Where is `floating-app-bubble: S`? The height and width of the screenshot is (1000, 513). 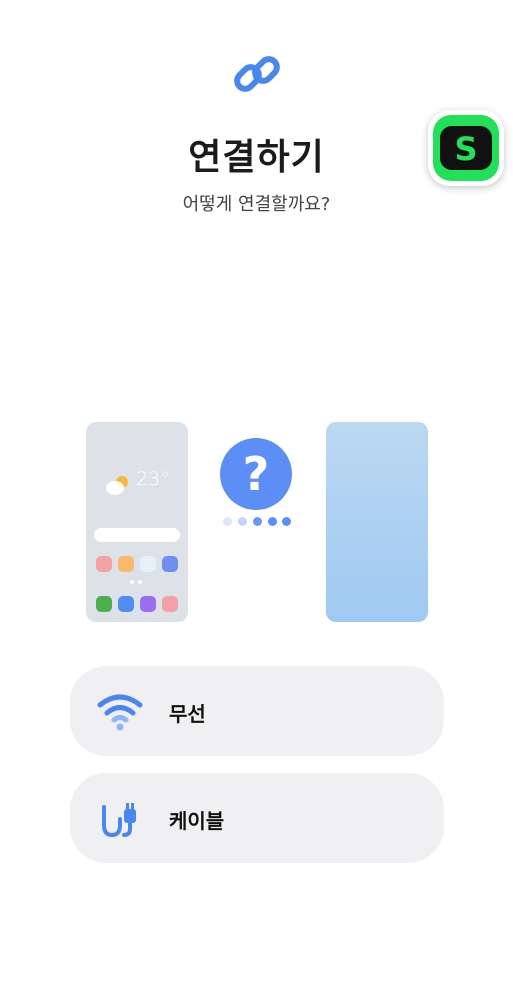 floating-app-bubble: S is located at coordinates (466, 148).